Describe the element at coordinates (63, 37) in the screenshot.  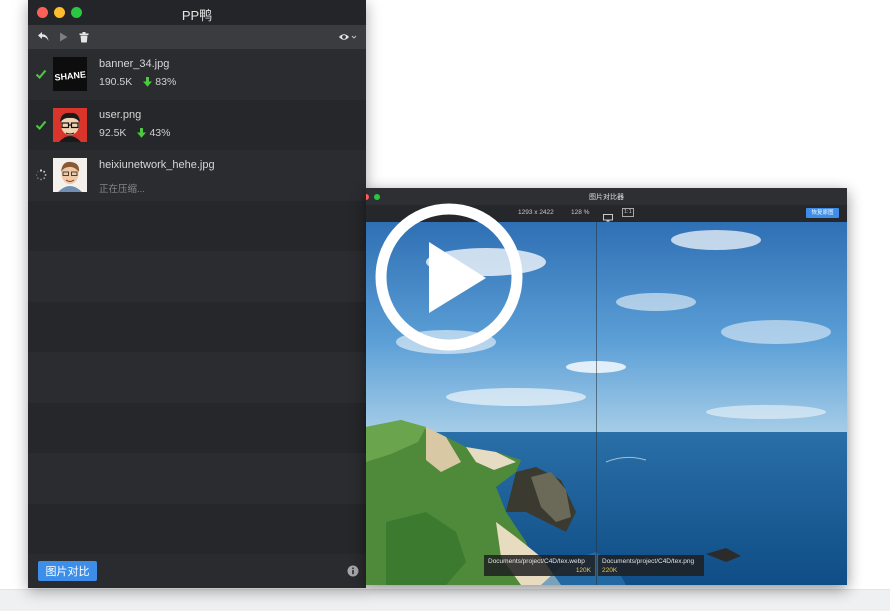
I see `play-icon` at that location.